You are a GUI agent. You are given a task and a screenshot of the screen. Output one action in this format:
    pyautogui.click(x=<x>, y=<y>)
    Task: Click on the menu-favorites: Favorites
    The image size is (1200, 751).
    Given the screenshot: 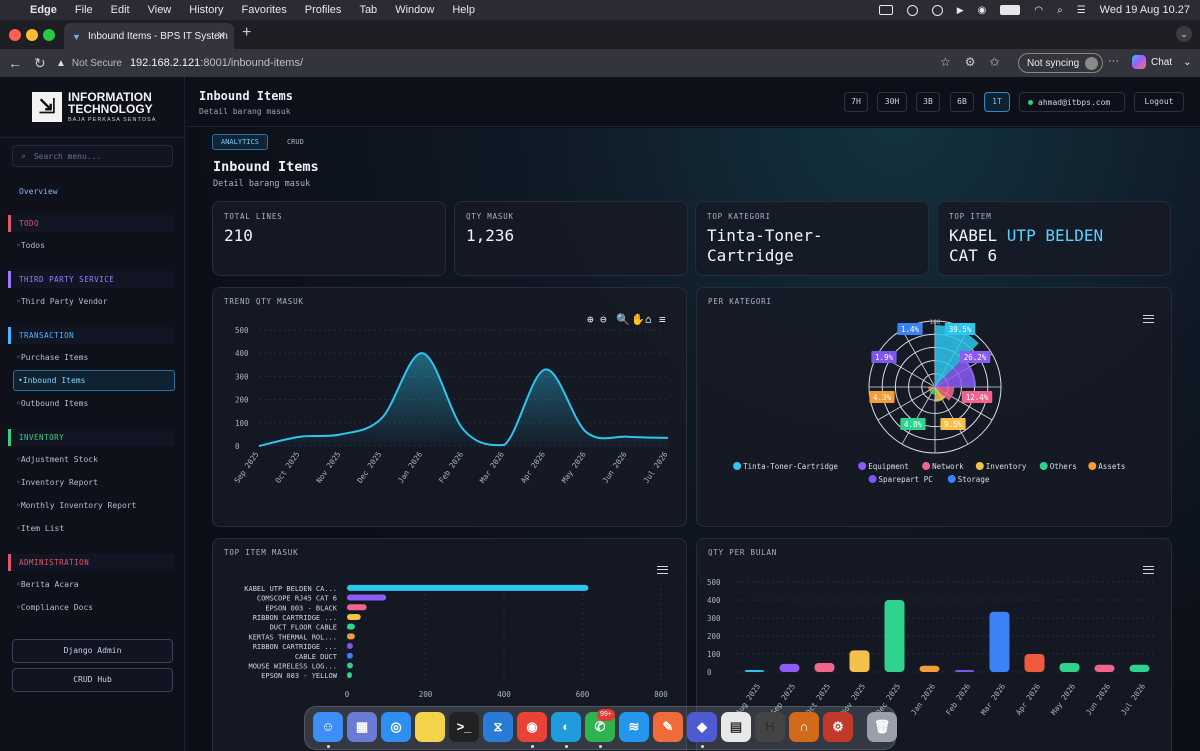 What is the action you would take?
    pyautogui.click(x=264, y=10)
    